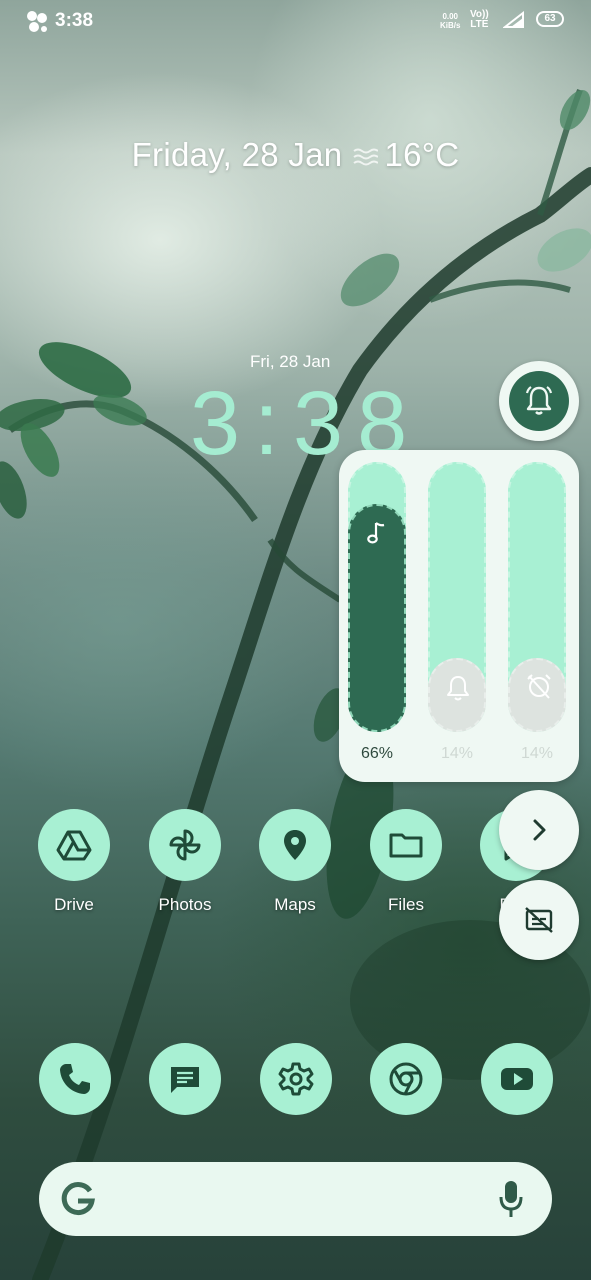 The height and width of the screenshot is (1280, 591). I want to click on signal-icon, so click(513, 19).